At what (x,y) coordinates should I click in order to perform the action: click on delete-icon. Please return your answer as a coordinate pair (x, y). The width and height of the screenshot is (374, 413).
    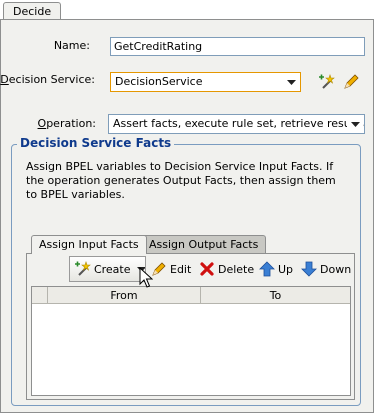
    Looking at the image, I should click on (207, 269).